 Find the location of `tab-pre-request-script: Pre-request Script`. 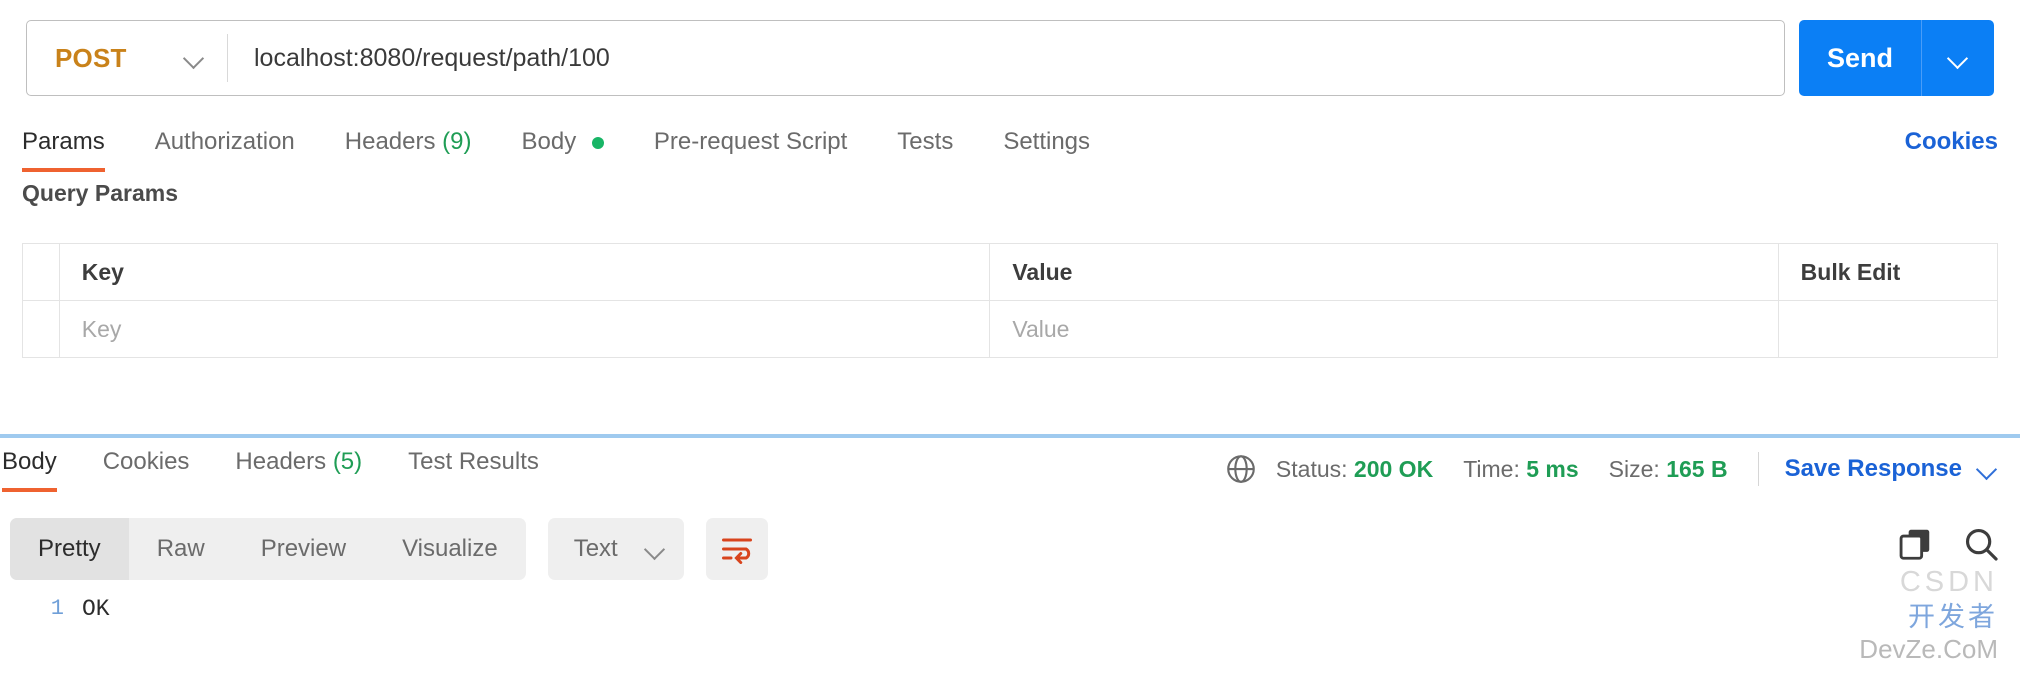

tab-pre-request-script: Pre-request Script is located at coordinates (750, 150).